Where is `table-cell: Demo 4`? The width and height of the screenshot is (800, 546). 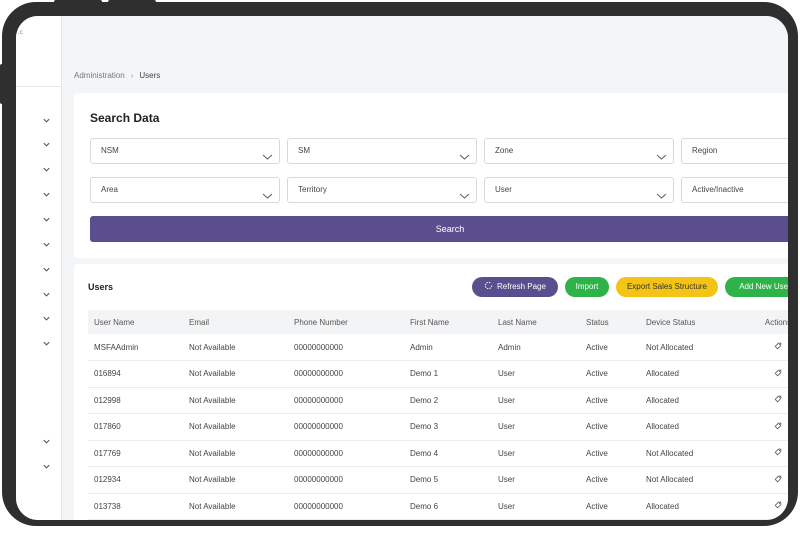
table-cell: Demo 4 is located at coordinates (448, 453).